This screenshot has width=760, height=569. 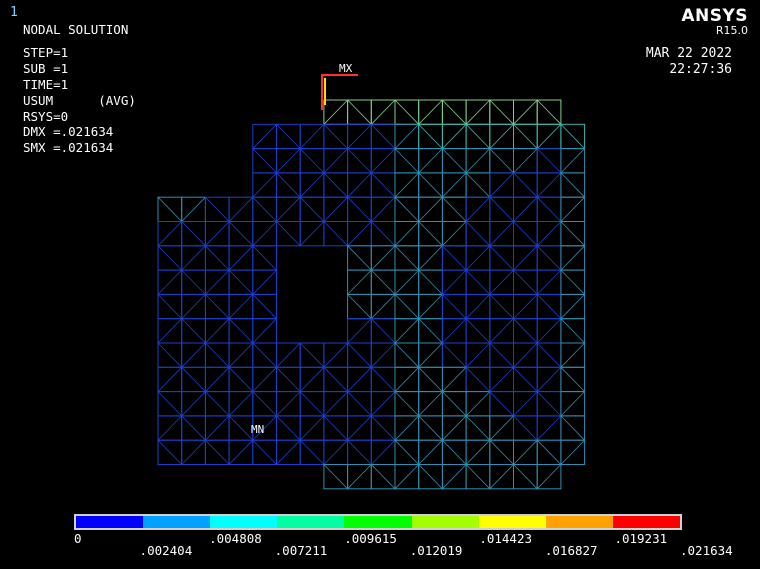 What do you see at coordinates (571, 550) in the screenshot?
I see `legend-tick-bottom-3: .016827` at bounding box center [571, 550].